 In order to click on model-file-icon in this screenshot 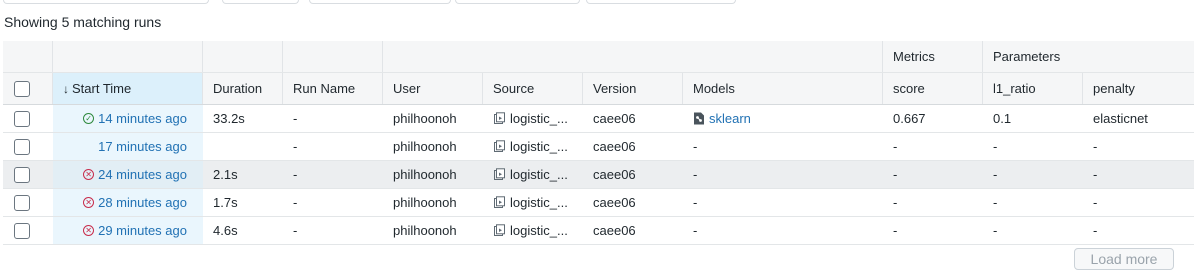, I will do `click(699, 118)`.